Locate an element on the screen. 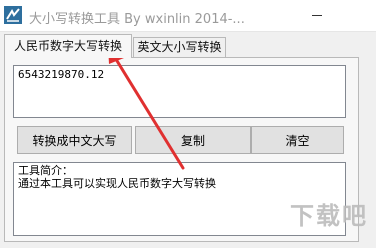  app-logo-icon is located at coordinates (13, 15).